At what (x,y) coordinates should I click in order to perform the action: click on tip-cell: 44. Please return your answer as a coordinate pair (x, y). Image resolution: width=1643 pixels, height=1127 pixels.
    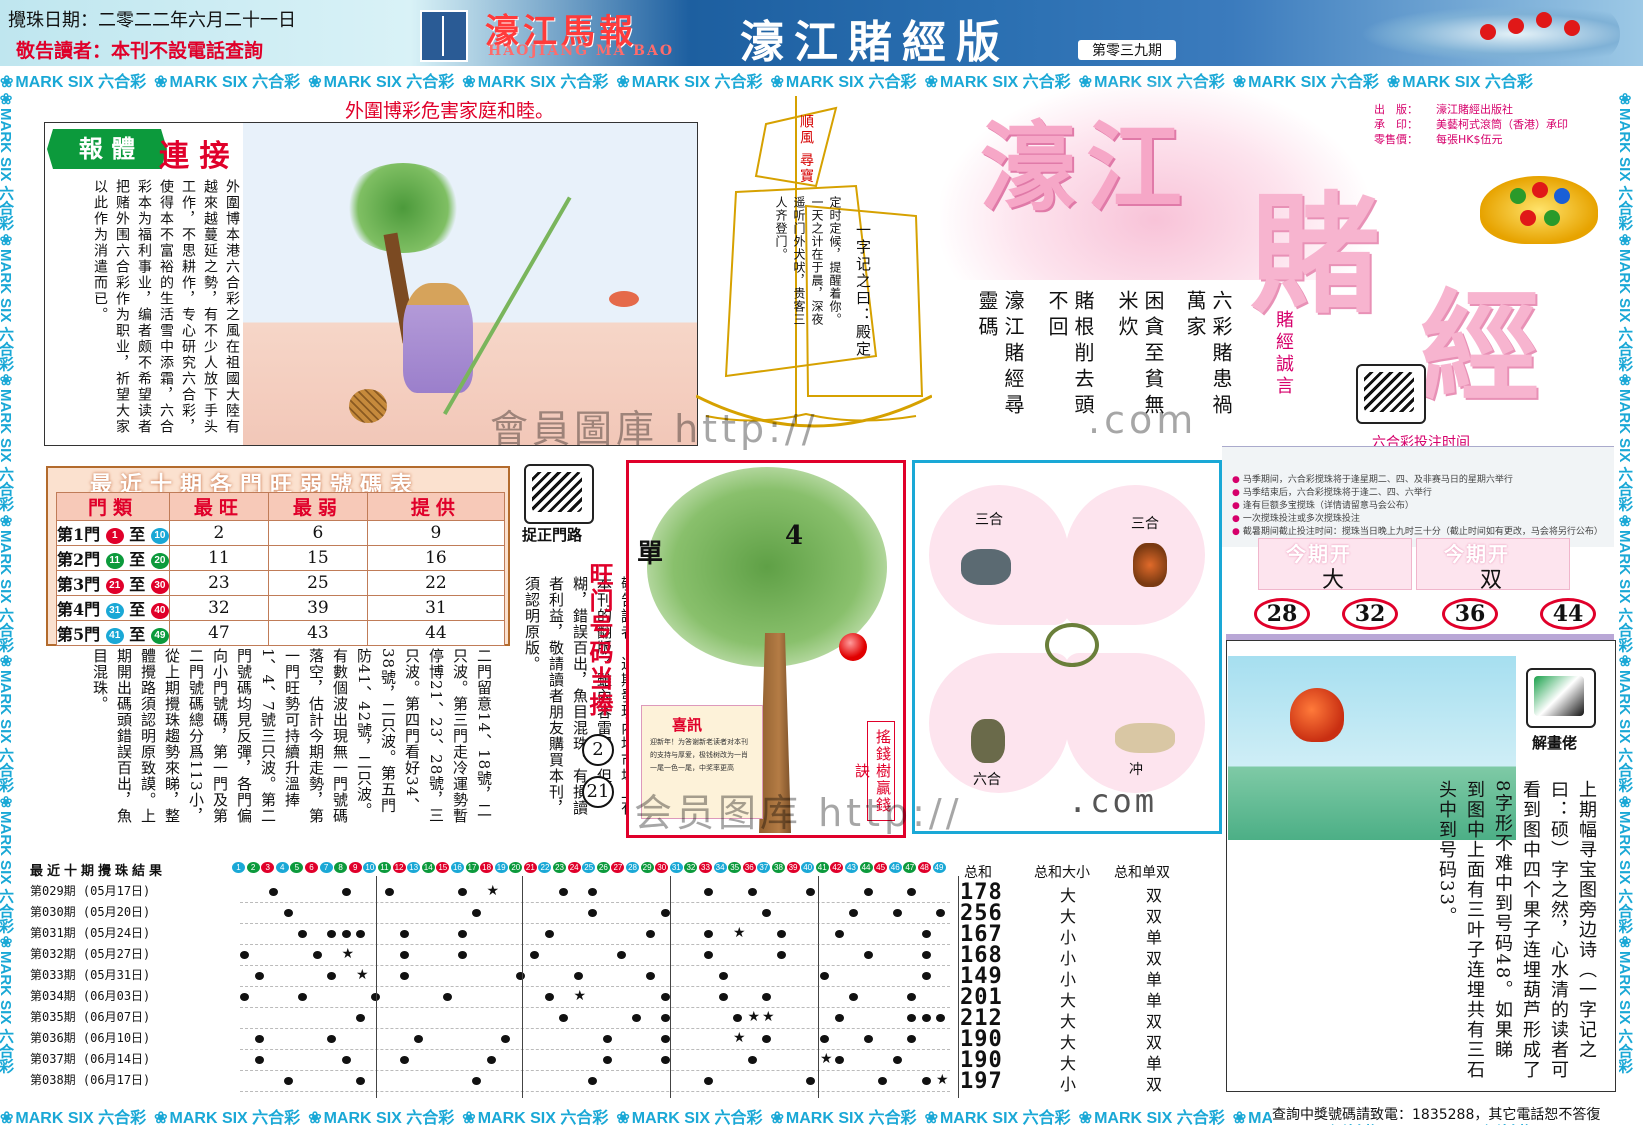
    Looking at the image, I should click on (435, 633).